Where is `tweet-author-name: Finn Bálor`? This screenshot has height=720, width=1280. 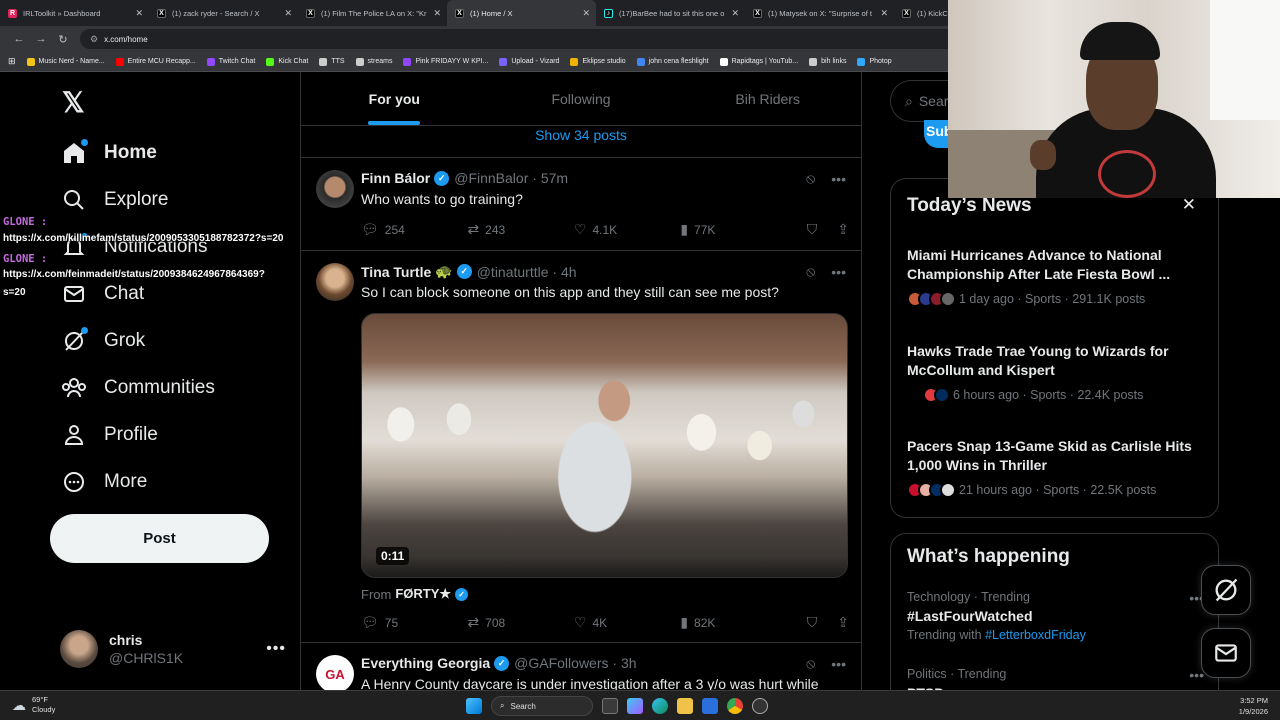 tweet-author-name: Finn Bálor is located at coordinates (395, 178).